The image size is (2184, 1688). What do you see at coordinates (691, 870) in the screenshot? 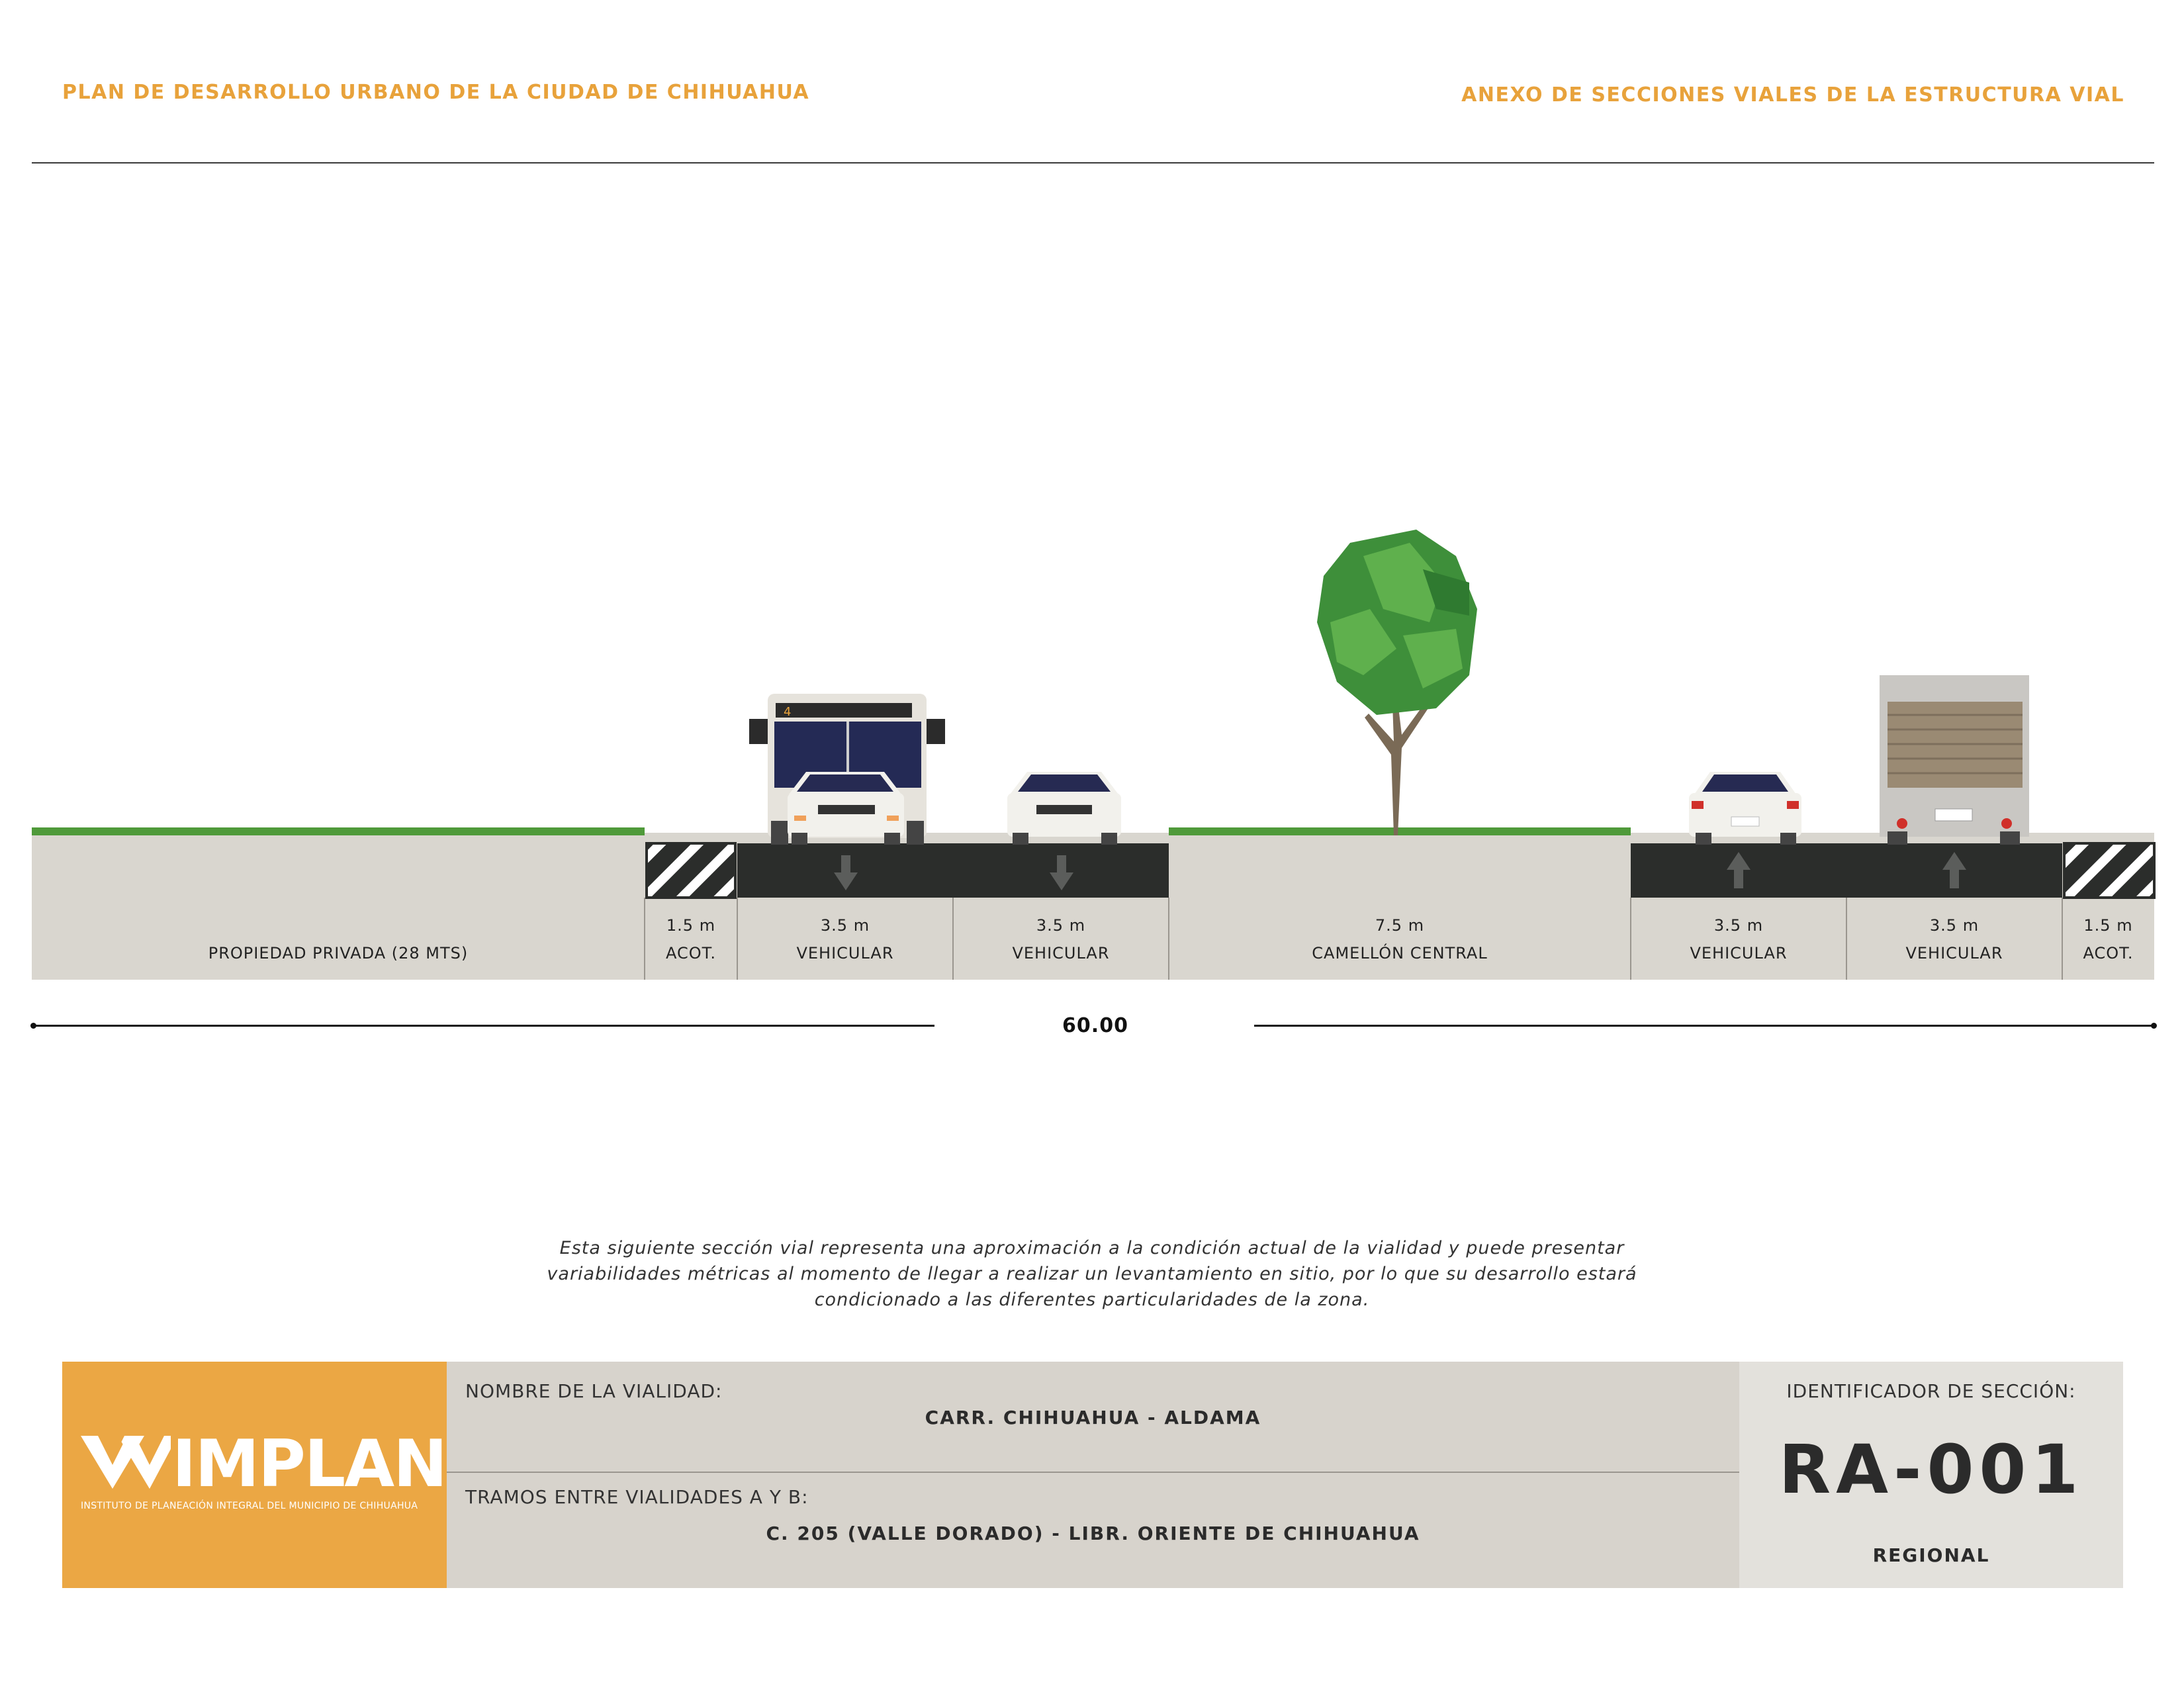
I see `left-shoulder-hatch` at bounding box center [691, 870].